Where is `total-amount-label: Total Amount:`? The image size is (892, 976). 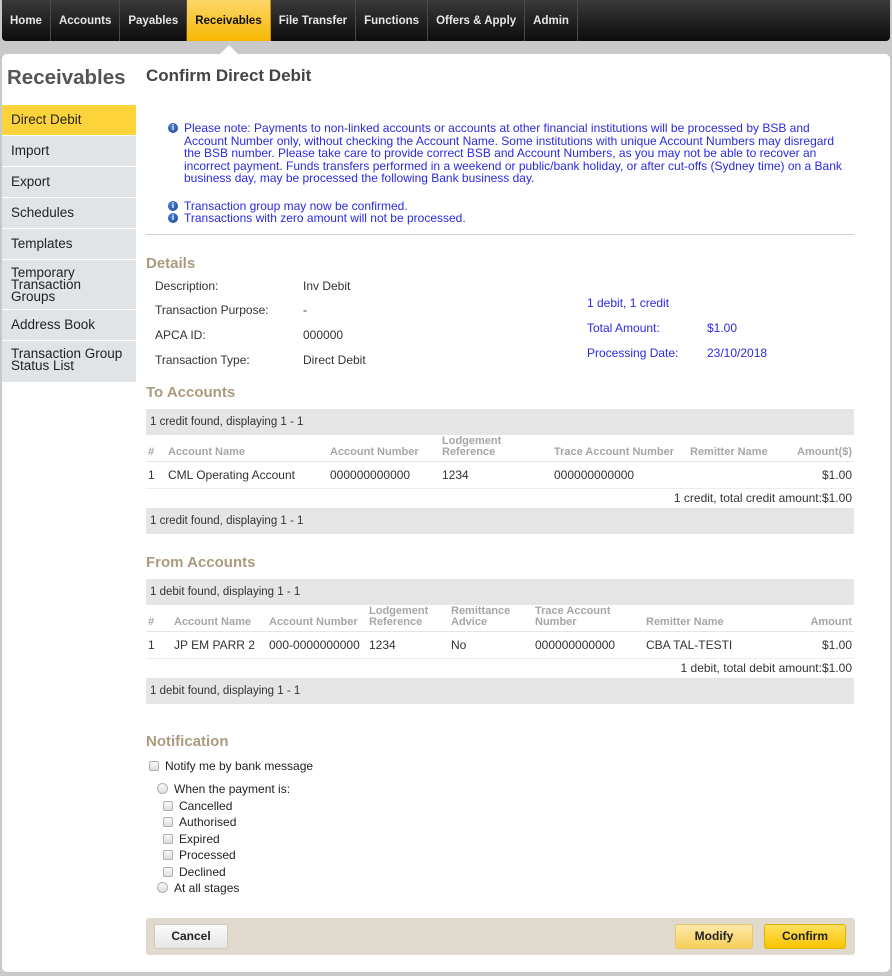 total-amount-label: Total Amount: is located at coordinates (623, 327).